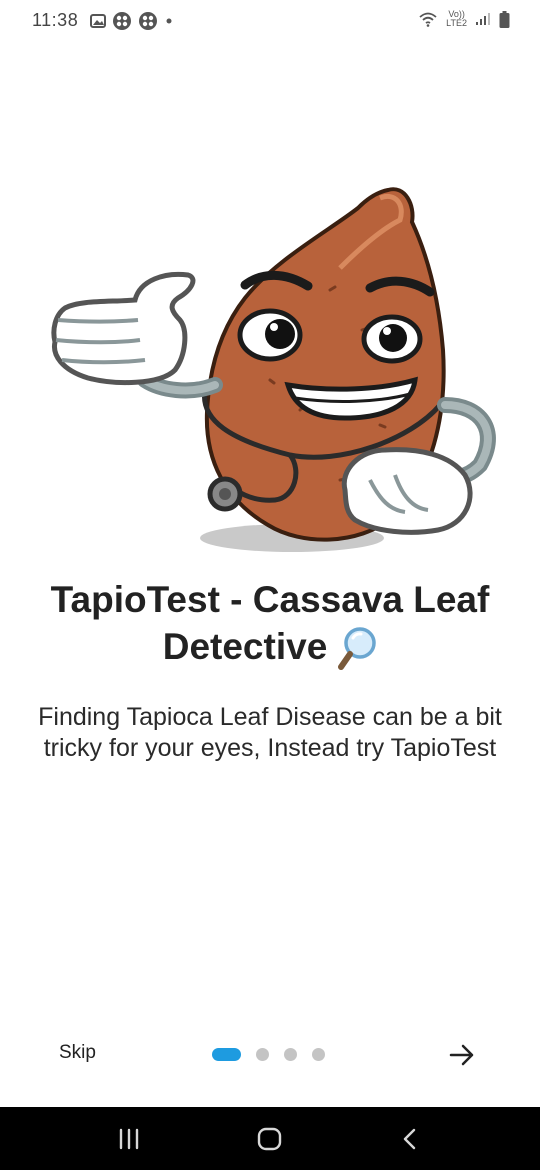 This screenshot has height=1170, width=540. I want to click on onboarding-nav: Skip, so click(270, 1054).